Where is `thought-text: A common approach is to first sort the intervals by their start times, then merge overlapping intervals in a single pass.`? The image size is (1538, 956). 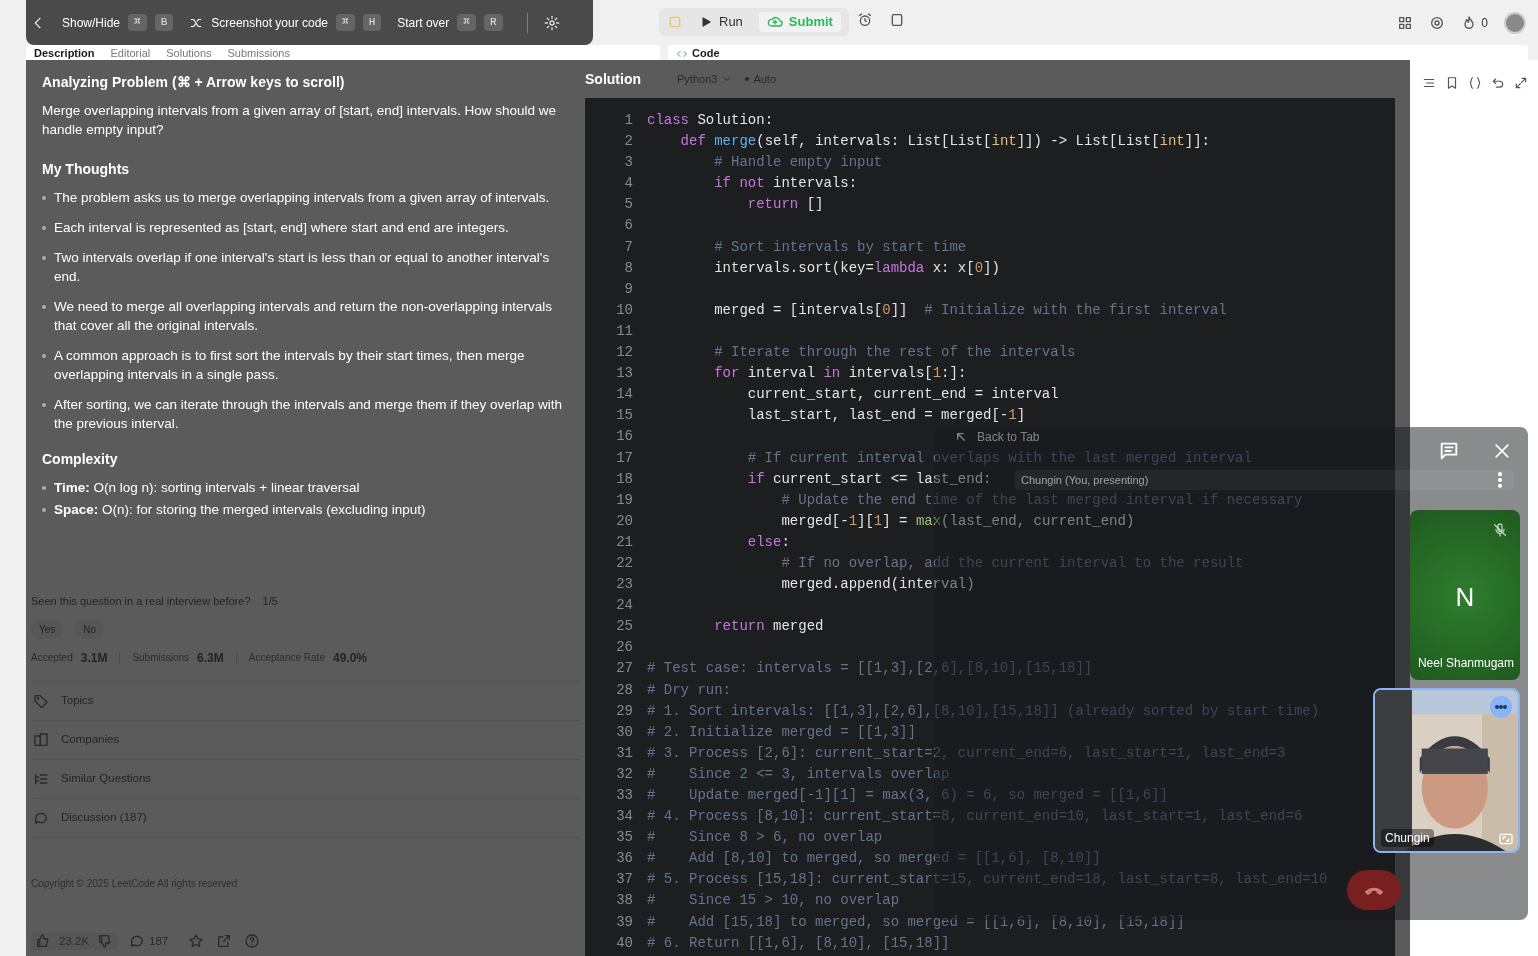
thought-text: A common approach is to first sort the intervals by their start times, then merge overlapping intervals in a single pass. is located at coordinates (290, 365).